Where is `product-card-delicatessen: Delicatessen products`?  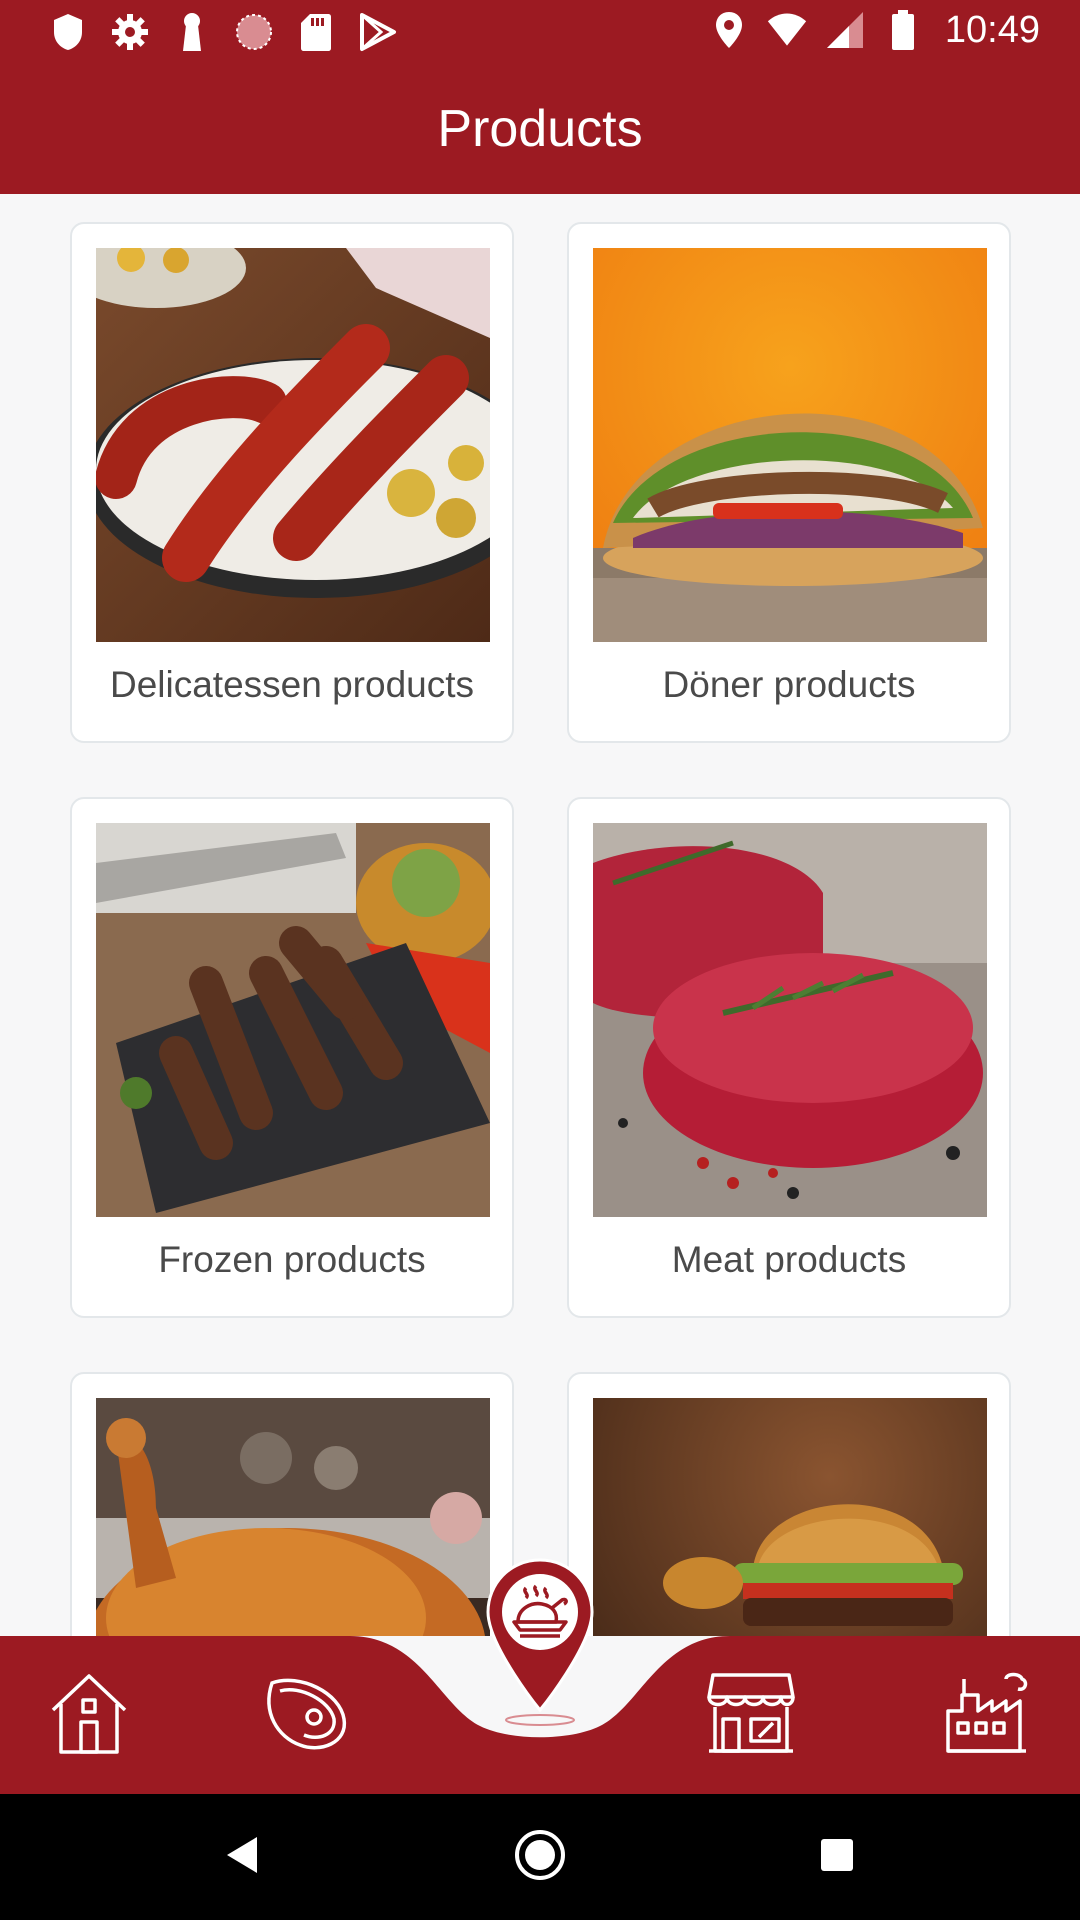 product-card-delicatessen: Delicatessen products is located at coordinates (292, 482).